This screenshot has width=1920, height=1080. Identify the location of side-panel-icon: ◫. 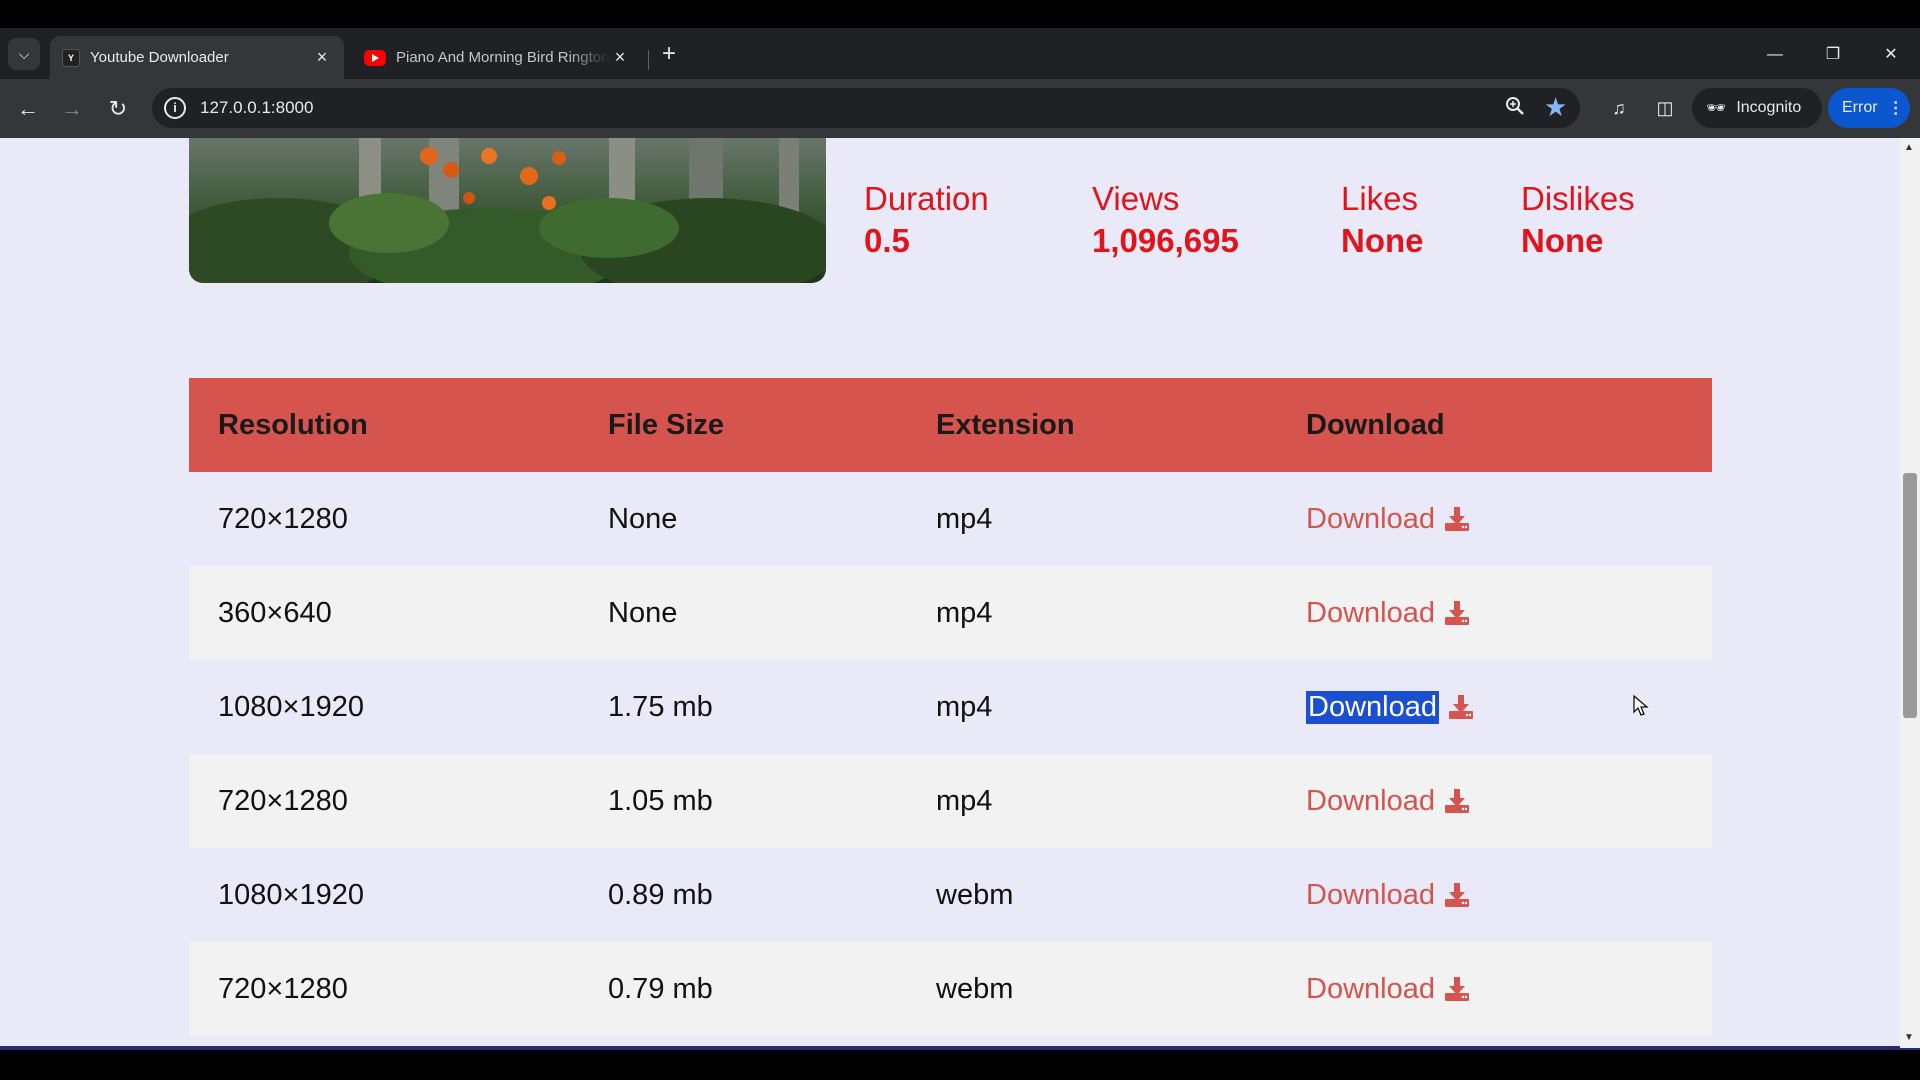
(1665, 108).